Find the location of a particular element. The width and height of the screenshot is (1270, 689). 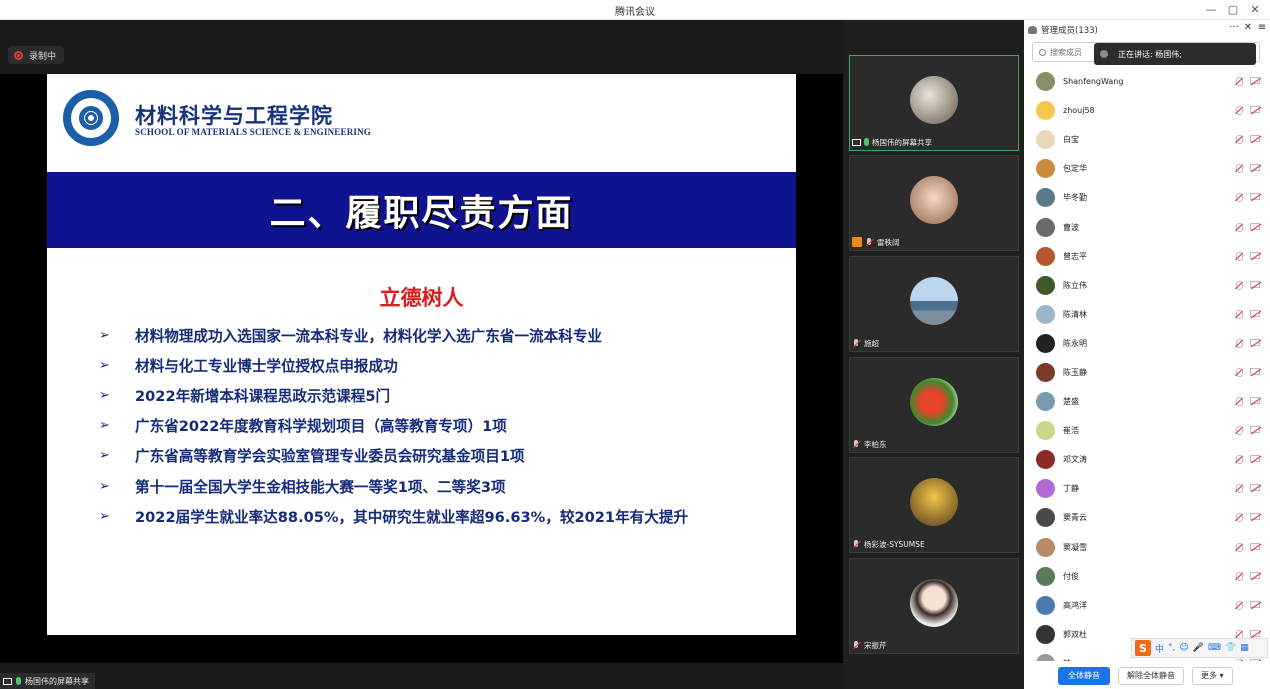

video-tile: 雷秩阔 is located at coordinates (934, 203).